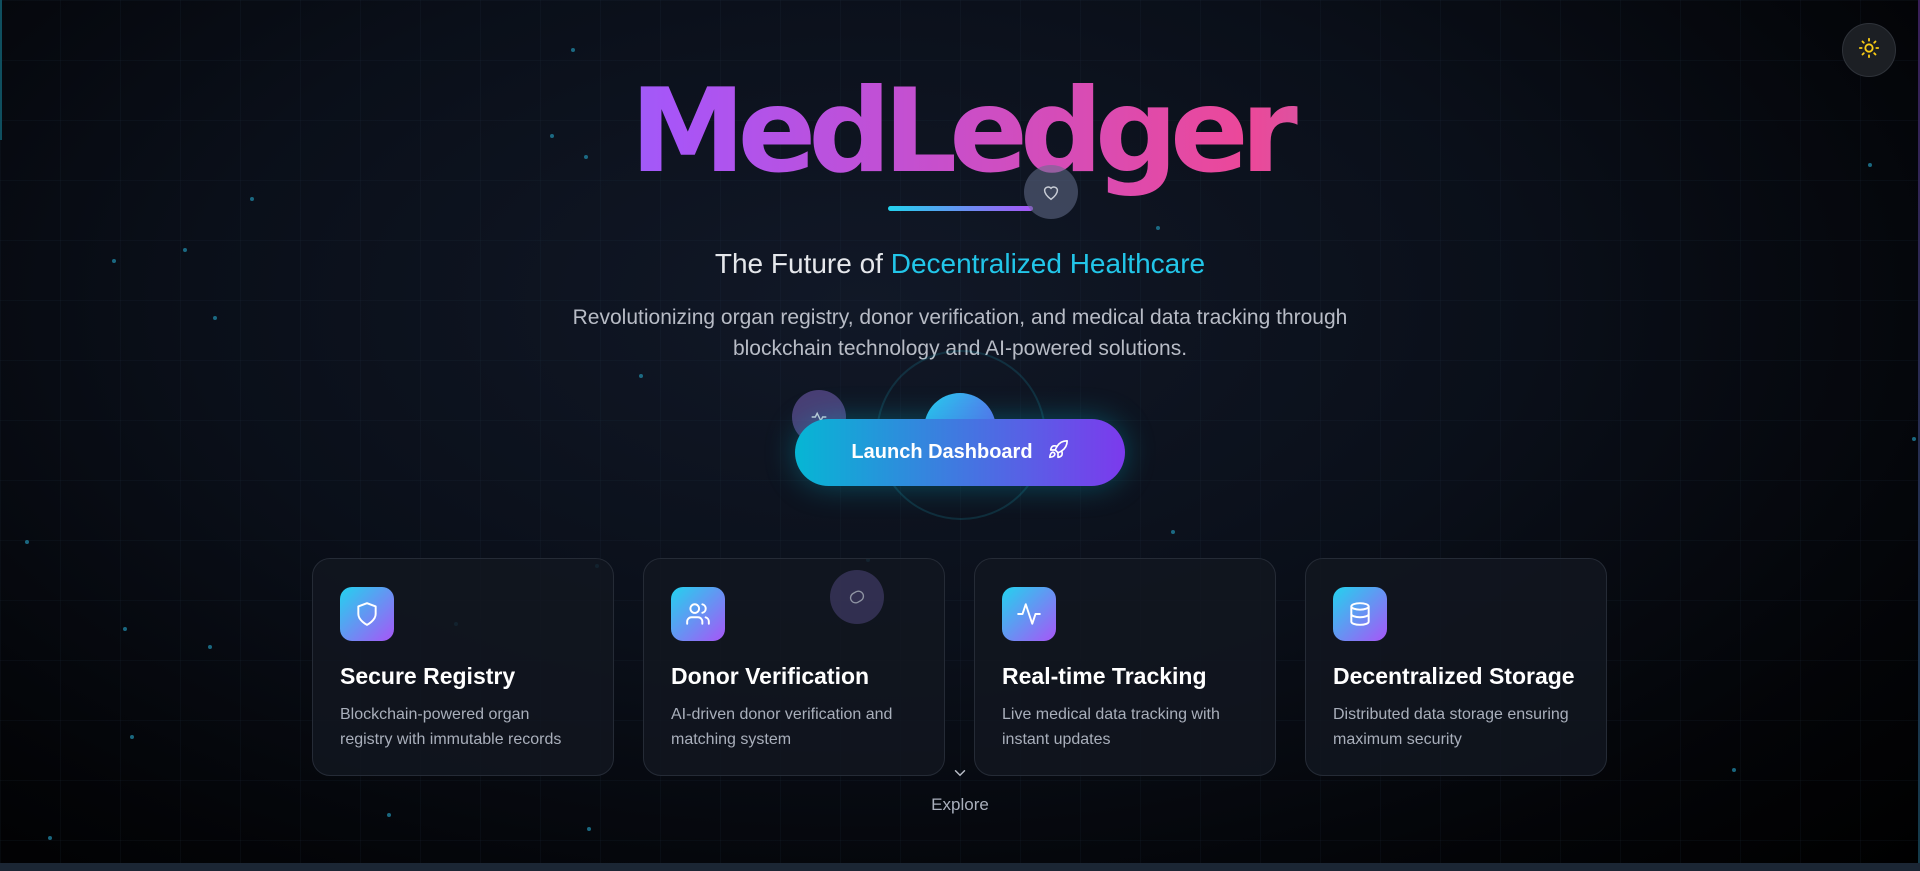 Image resolution: width=1920 pixels, height=871 pixels. I want to click on activity-icon, so click(1029, 614).